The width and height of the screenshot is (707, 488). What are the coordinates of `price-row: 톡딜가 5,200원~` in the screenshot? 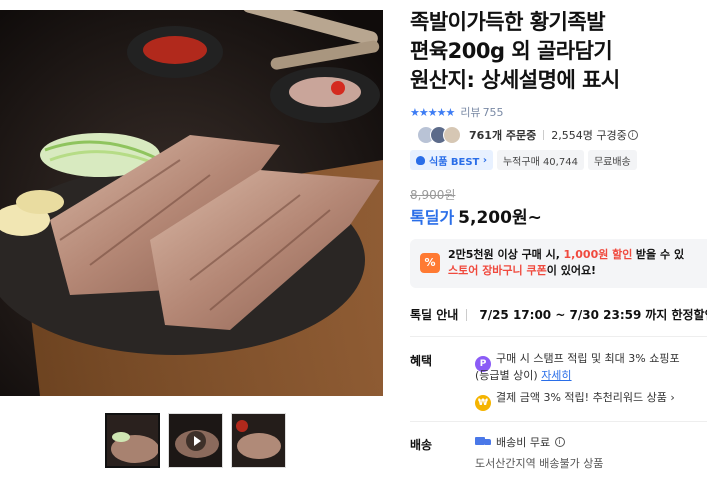 It's located at (476, 215).